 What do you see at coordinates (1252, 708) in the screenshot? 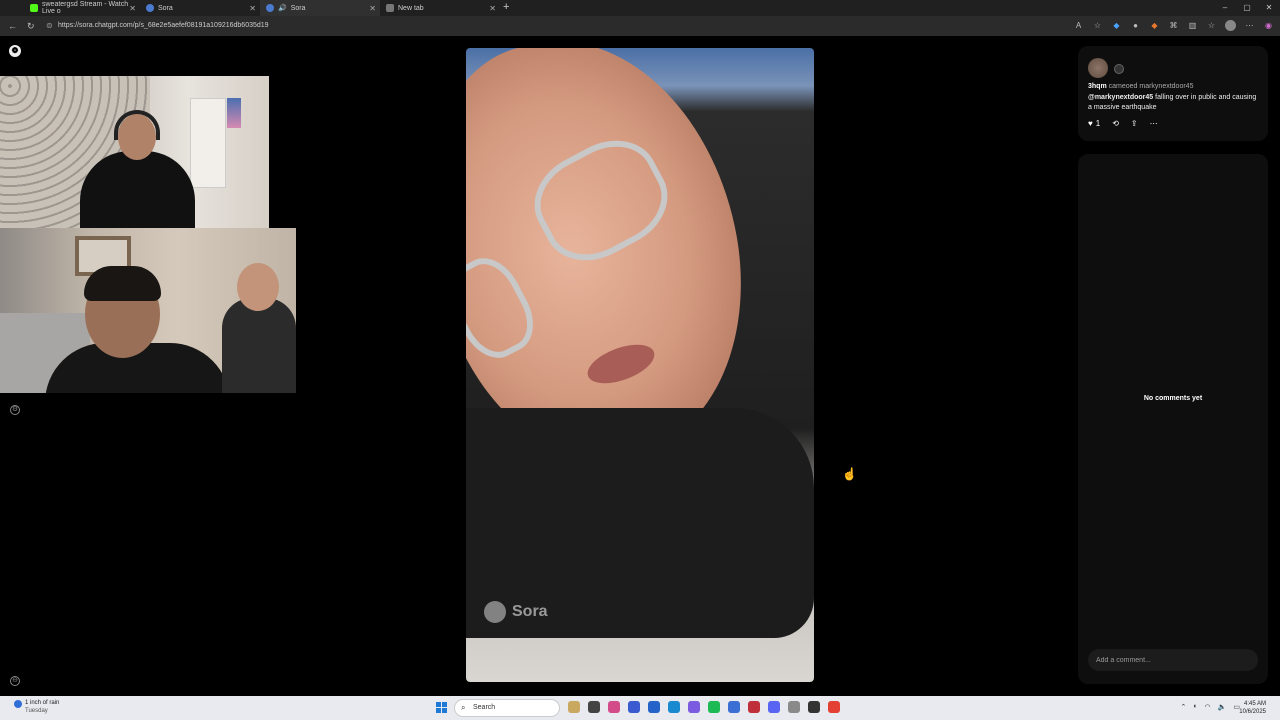
I see `taskbar-clock: 4:45 AM 10/6/2025` at bounding box center [1252, 708].